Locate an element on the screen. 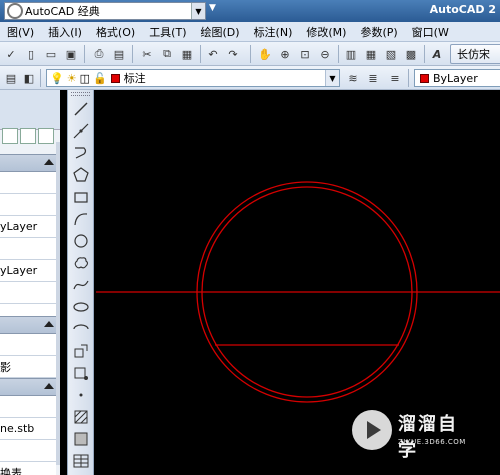 The height and width of the screenshot is (475, 500). color-combo: ByLayer is located at coordinates (457, 78).